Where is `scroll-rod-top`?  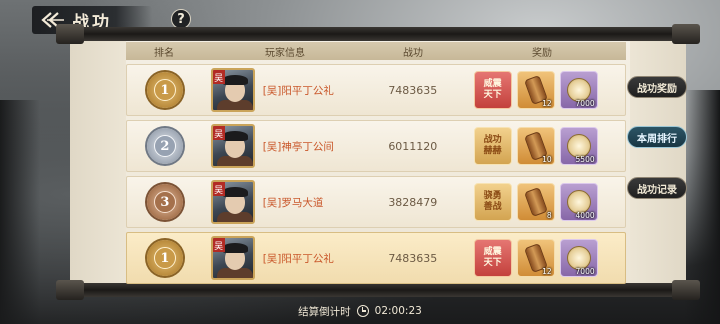 scroll-rod-top is located at coordinates (378, 34).